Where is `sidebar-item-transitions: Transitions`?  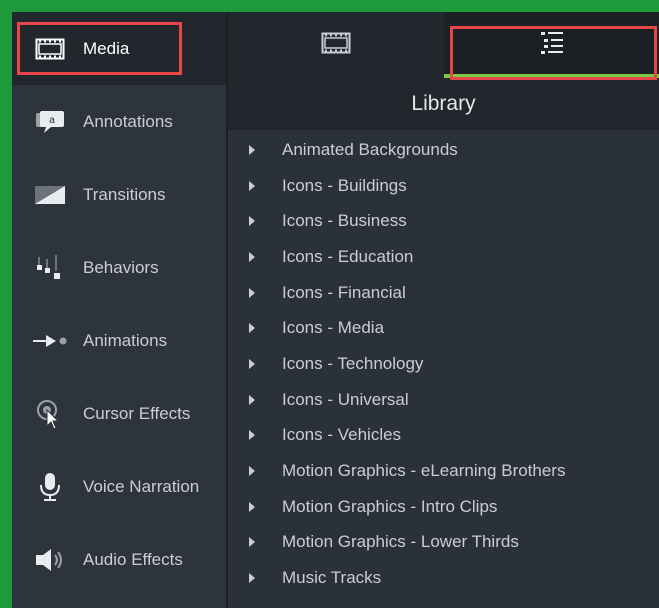 sidebar-item-transitions: Transitions is located at coordinates (119, 194).